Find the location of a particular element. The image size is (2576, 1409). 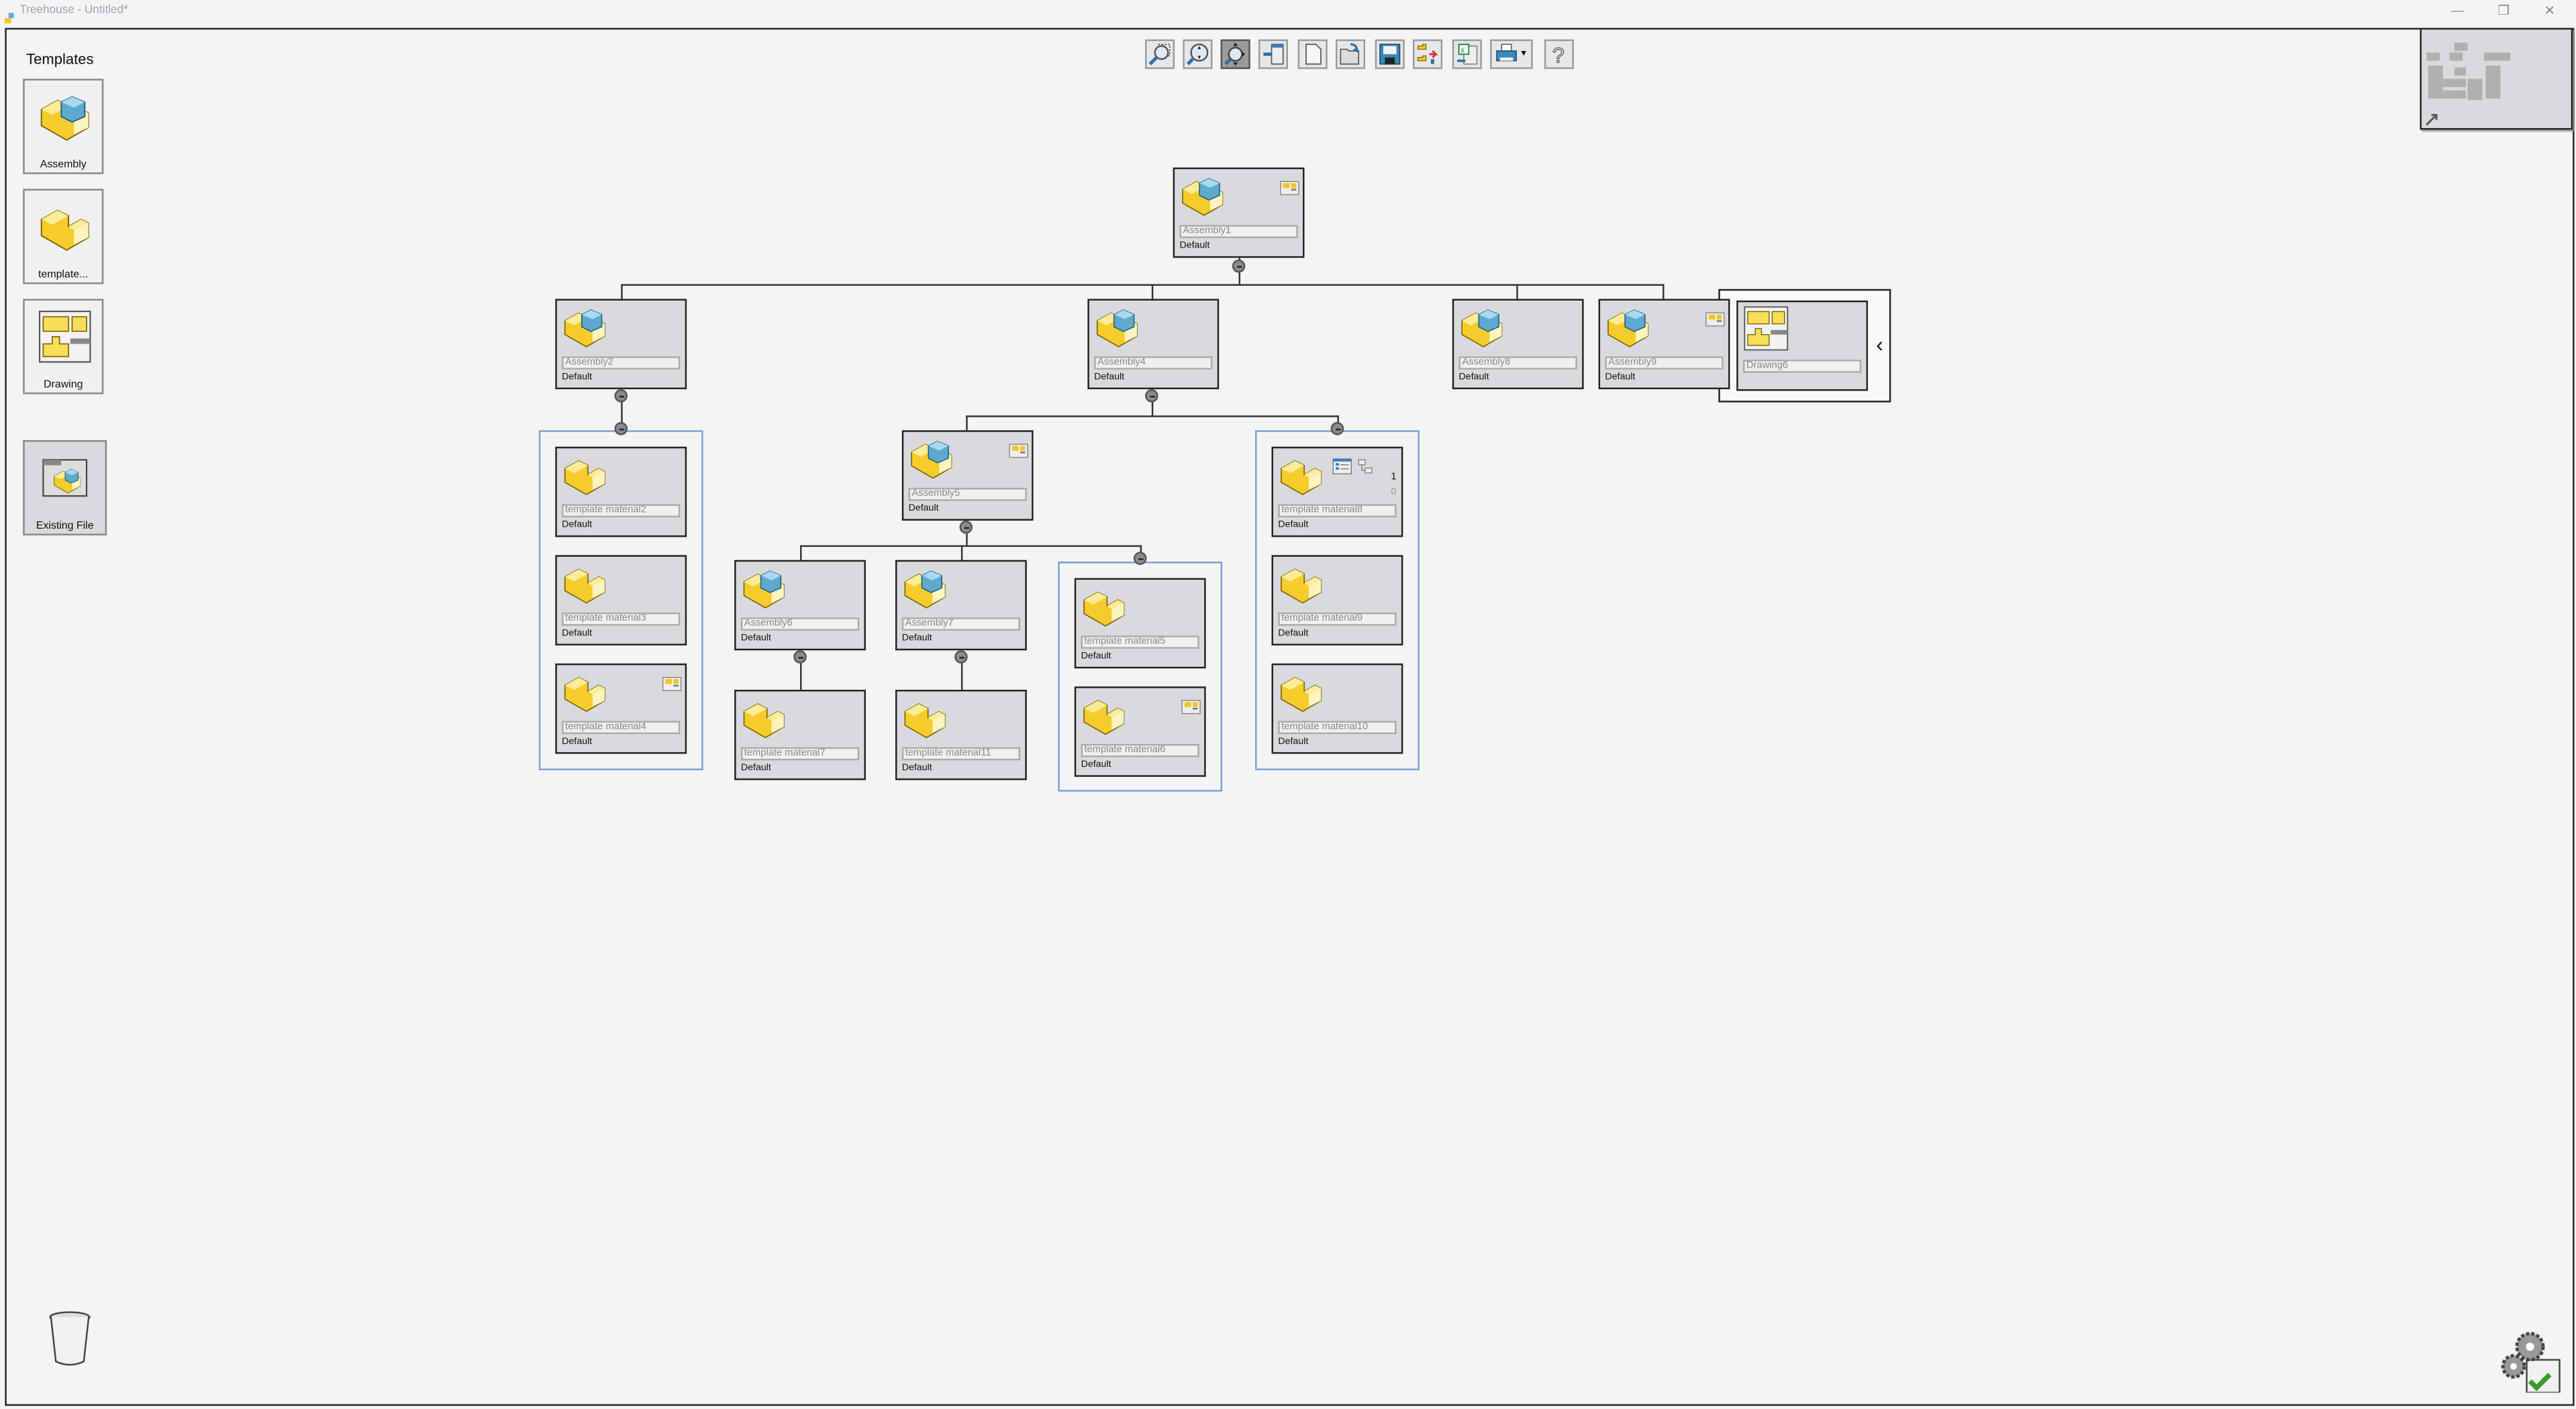

node-name-field: template material6 is located at coordinates (1140, 750).